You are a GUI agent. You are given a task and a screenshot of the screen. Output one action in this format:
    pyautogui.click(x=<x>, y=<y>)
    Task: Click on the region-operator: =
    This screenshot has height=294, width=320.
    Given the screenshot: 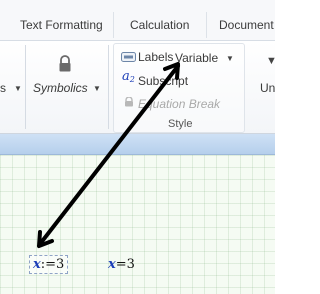 What is the action you would take?
    pyautogui.click(x=121, y=264)
    